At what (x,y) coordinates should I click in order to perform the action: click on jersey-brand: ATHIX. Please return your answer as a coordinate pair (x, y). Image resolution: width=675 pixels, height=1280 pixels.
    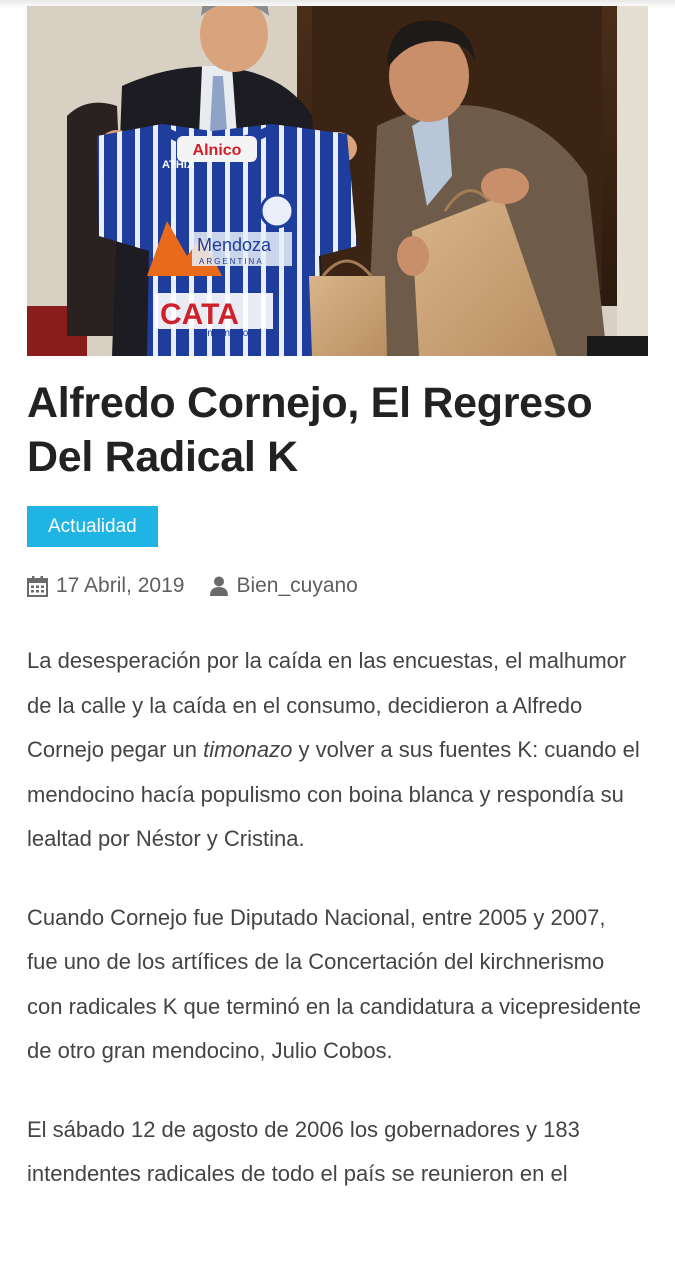
    Looking at the image, I should click on (178, 165).